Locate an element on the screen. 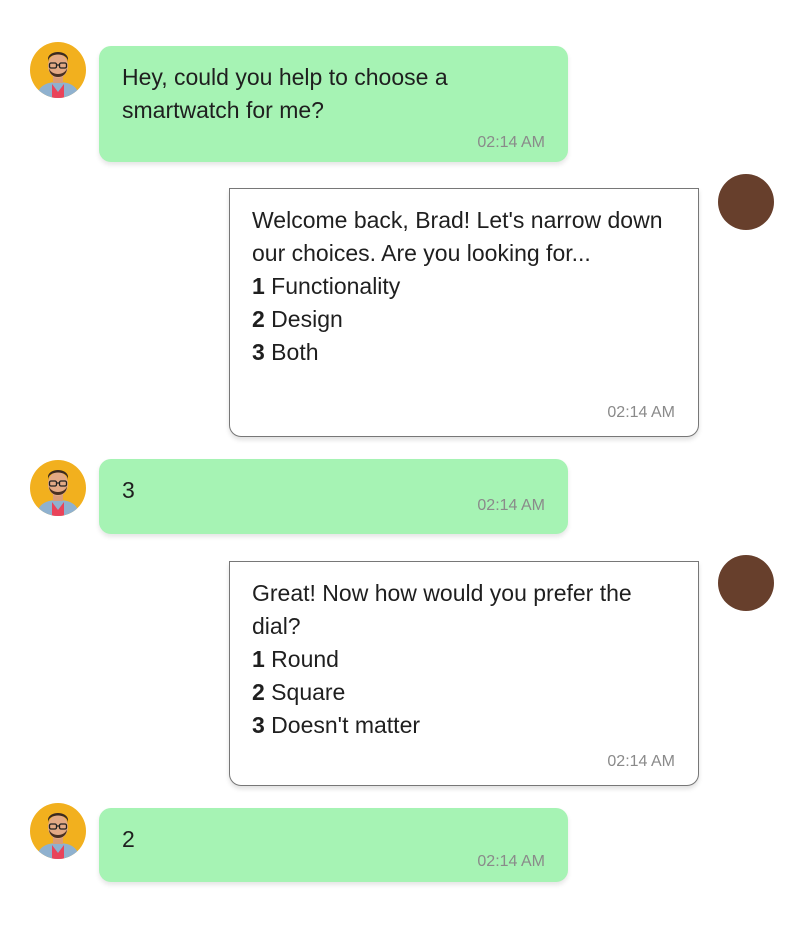 This screenshot has height=939, width=804. option-label: Functionality is located at coordinates (332, 286).